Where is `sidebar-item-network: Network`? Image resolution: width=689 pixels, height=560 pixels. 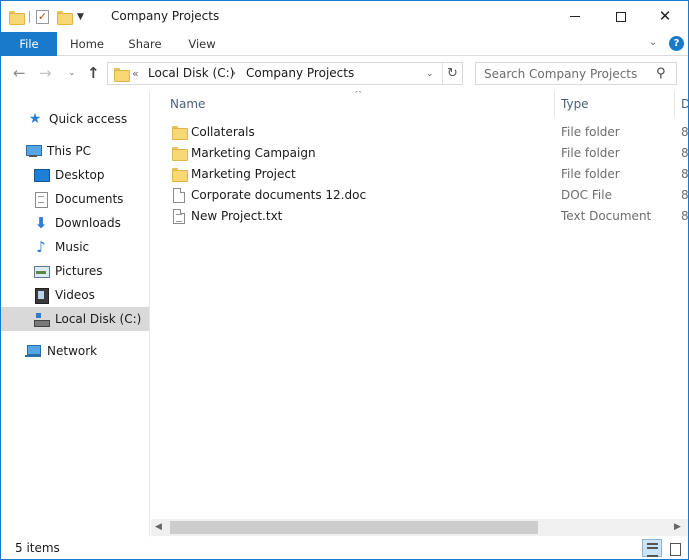
sidebar-item-network: Network is located at coordinates (75, 351).